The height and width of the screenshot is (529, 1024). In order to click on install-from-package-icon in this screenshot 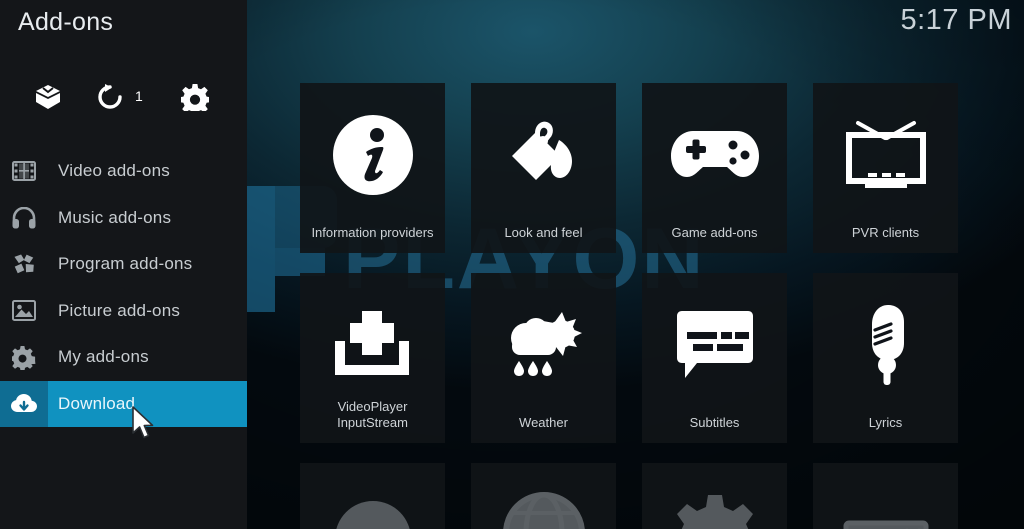, I will do `click(48, 97)`.